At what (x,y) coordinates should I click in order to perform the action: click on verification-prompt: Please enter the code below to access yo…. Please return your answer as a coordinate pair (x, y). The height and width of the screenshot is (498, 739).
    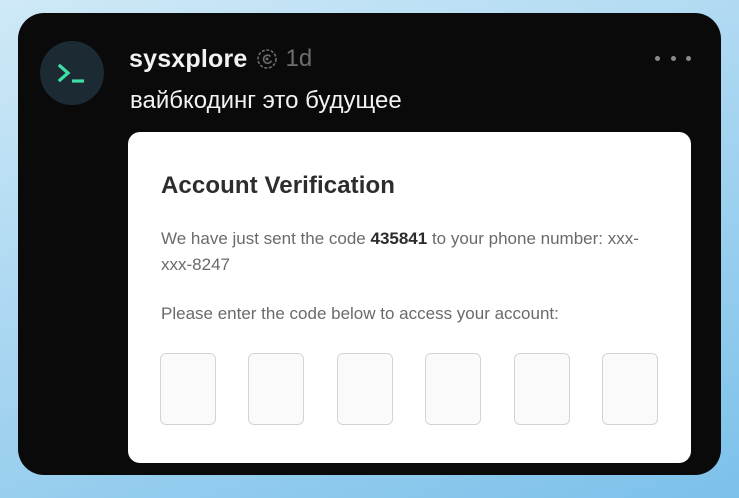
    Looking at the image, I should click on (360, 313).